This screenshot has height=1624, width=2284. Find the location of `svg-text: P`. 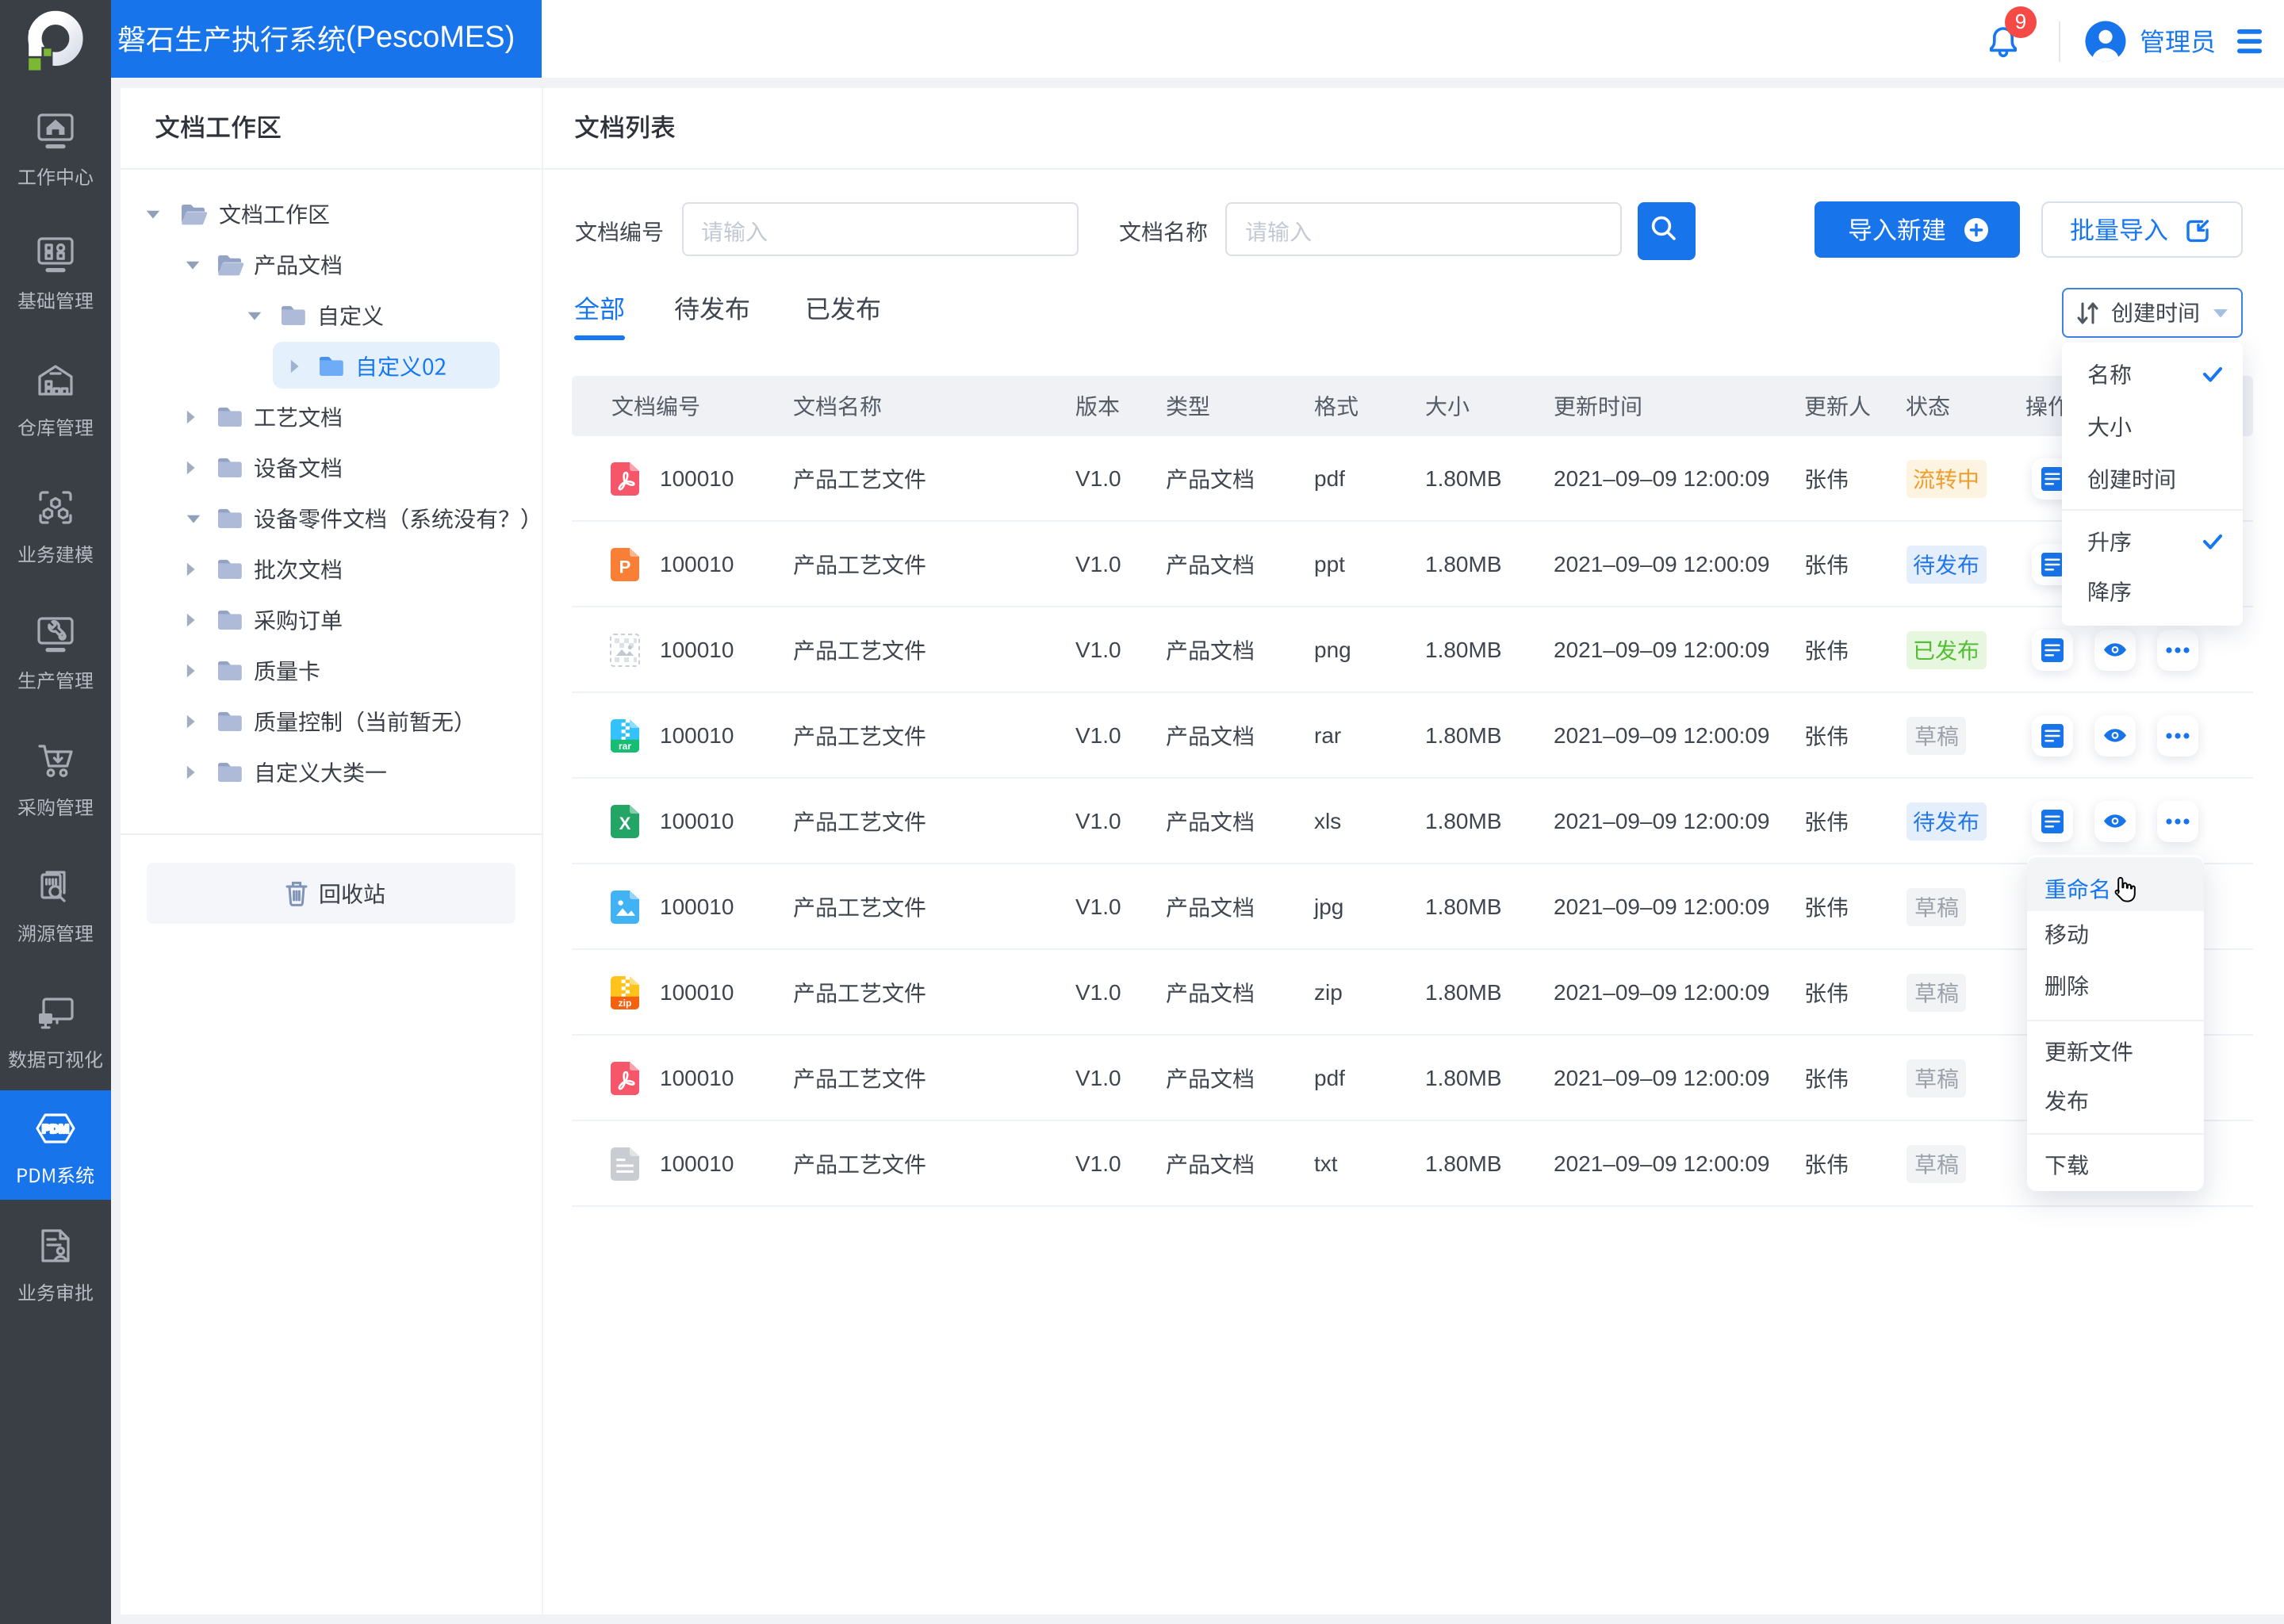

svg-text: P is located at coordinates (625, 566).